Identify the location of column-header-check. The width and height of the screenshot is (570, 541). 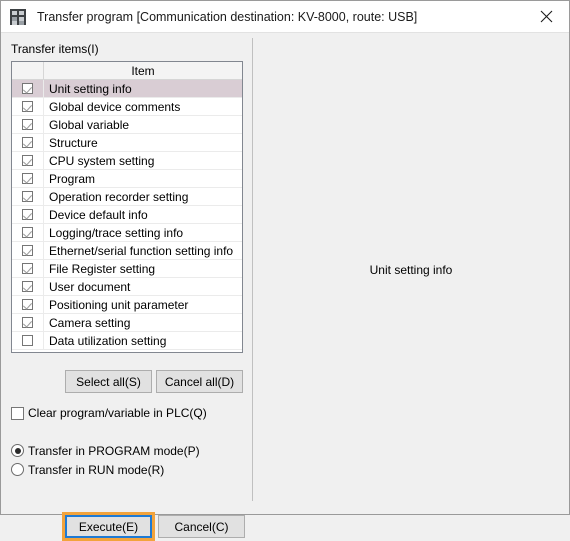
(28, 70).